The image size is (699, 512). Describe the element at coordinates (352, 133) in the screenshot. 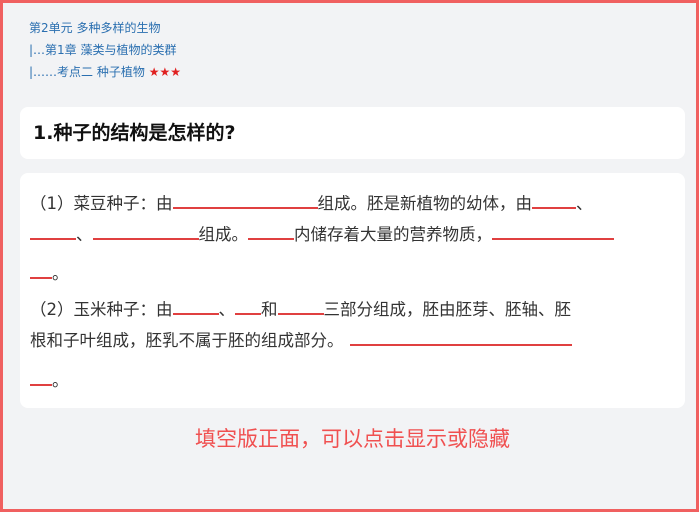

I see `question-title-card: 1.种子的结构是怎样的?` at that location.